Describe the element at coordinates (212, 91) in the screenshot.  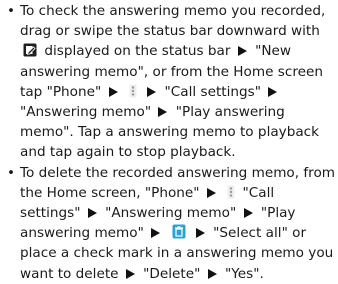
I see `text-segment: "Call settings"` at that location.